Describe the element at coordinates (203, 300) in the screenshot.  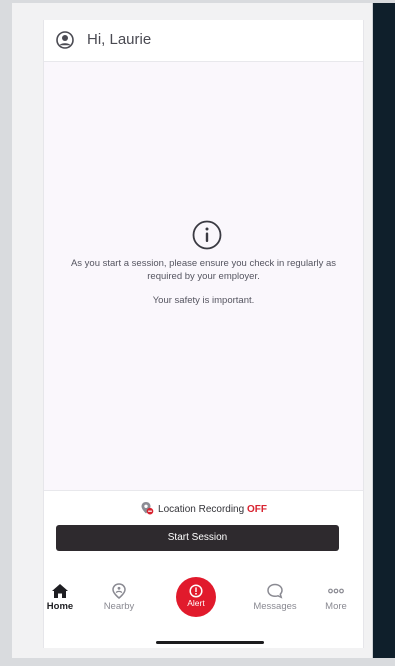
I see `safety-message: Your safety is important.` at that location.